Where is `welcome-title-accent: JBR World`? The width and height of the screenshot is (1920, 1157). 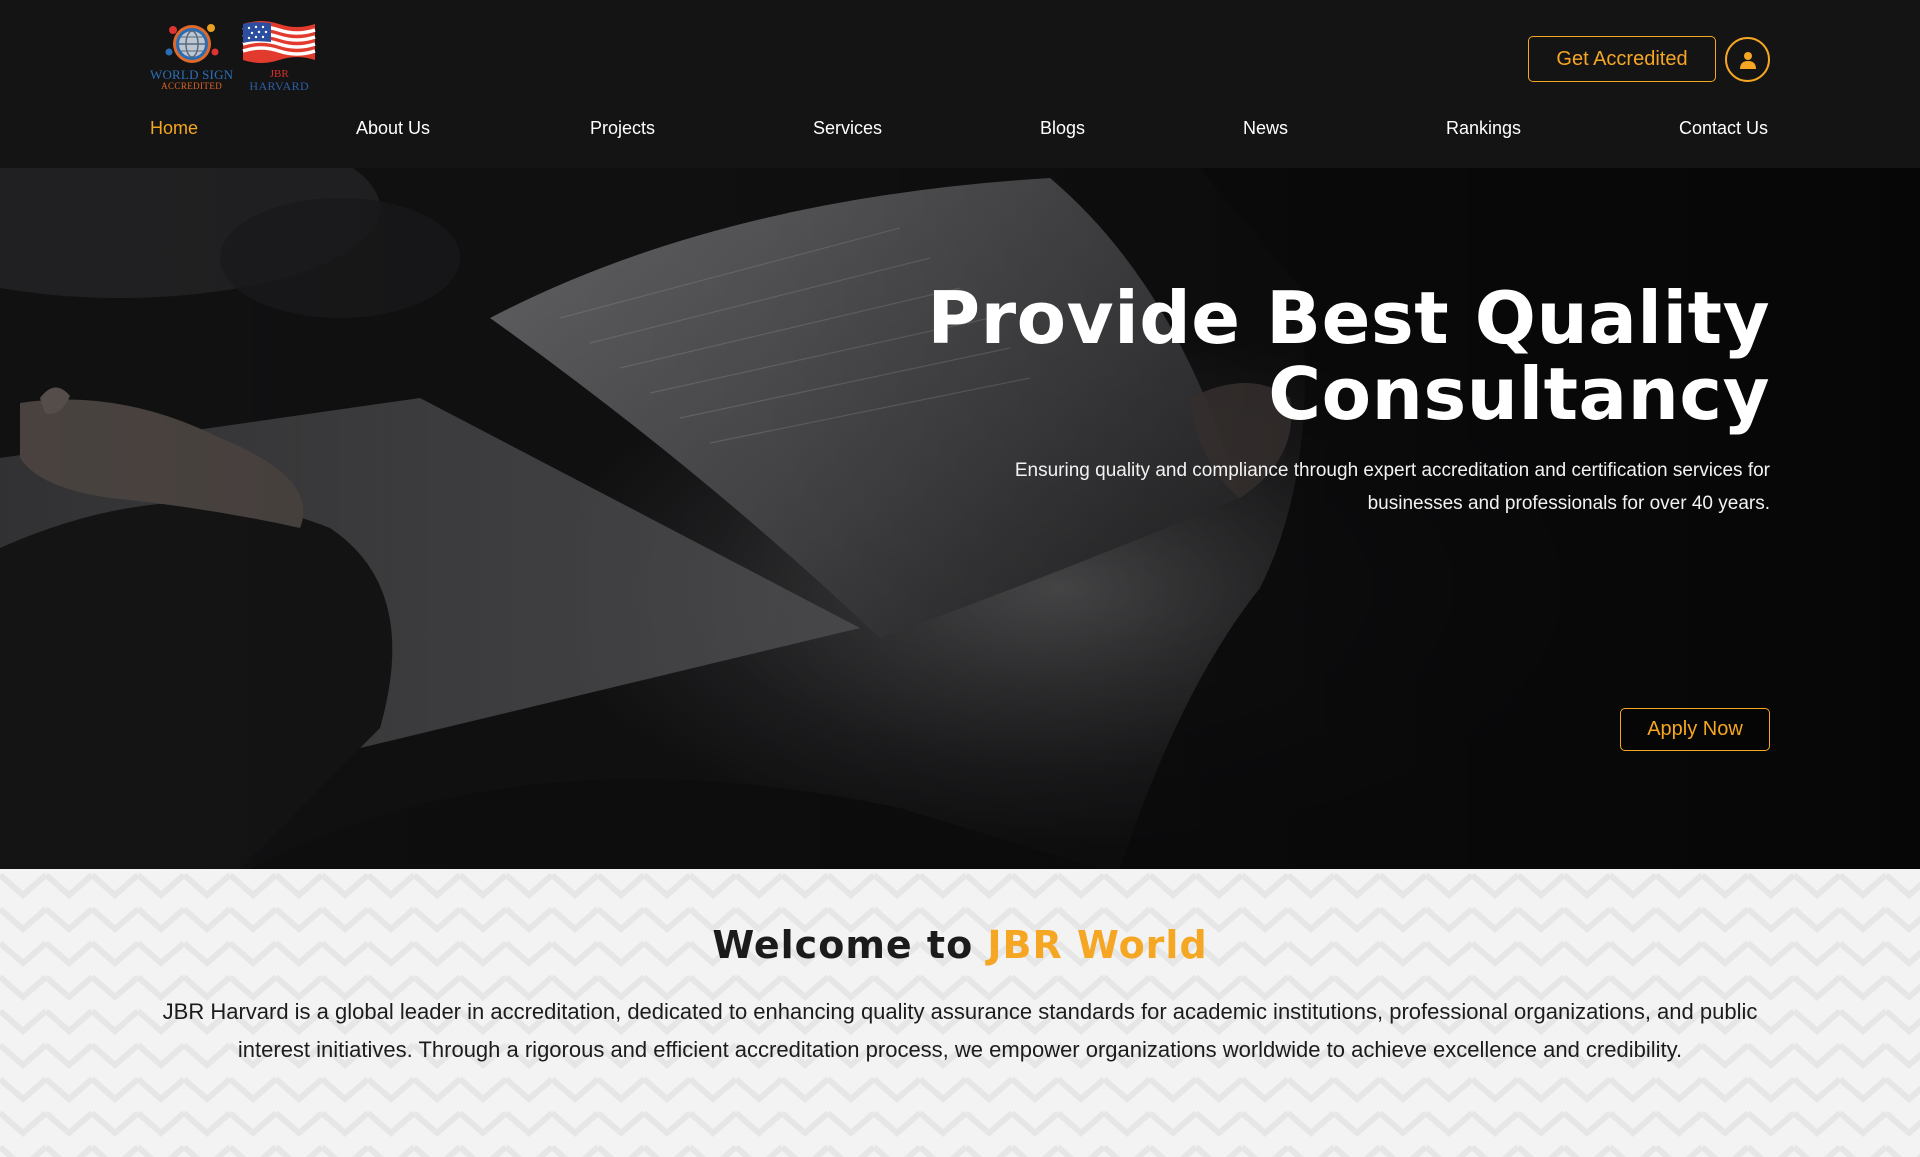 welcome-title-accent: JBR World is located at coordinates (1097, 945).